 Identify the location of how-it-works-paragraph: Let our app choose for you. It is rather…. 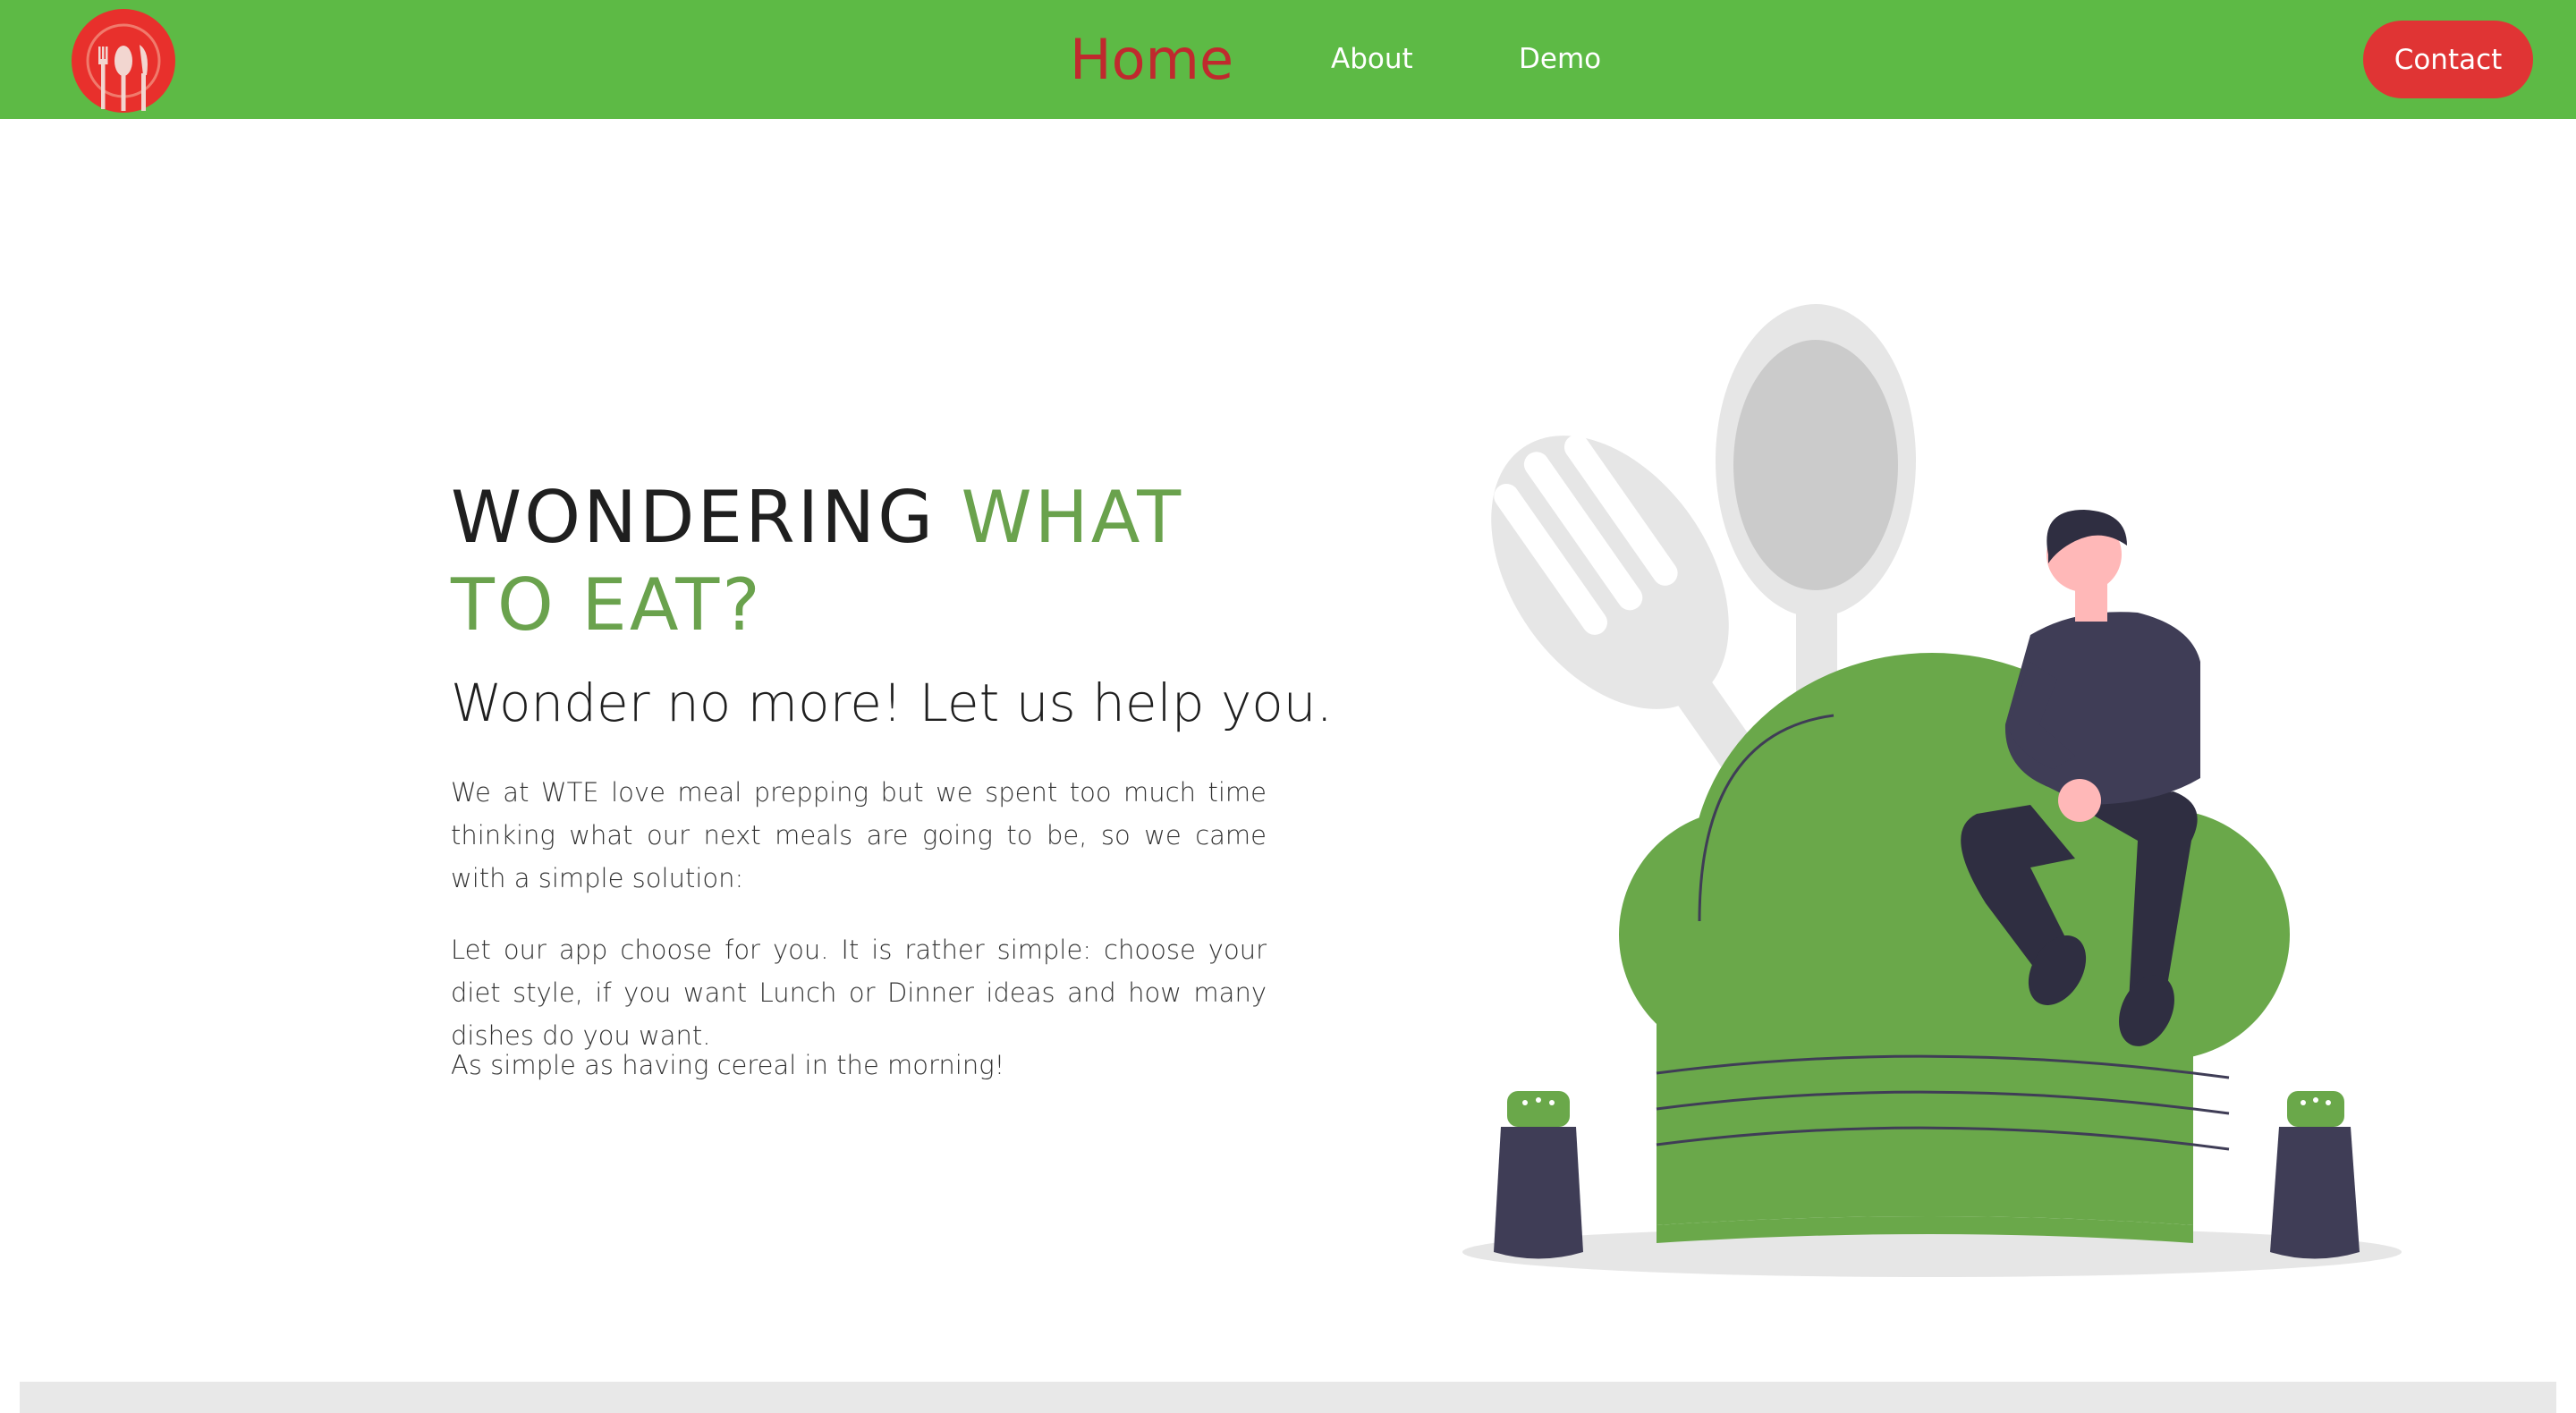
(859, 993).